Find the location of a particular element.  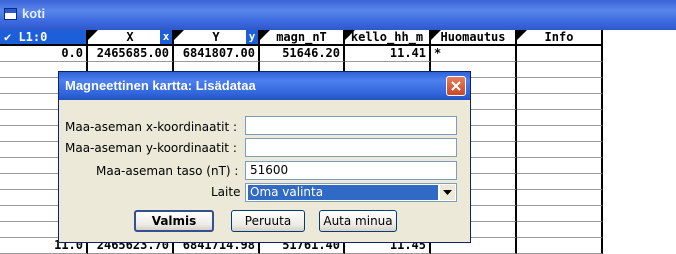

device-label: Laite is located at coordinates (226, 192).